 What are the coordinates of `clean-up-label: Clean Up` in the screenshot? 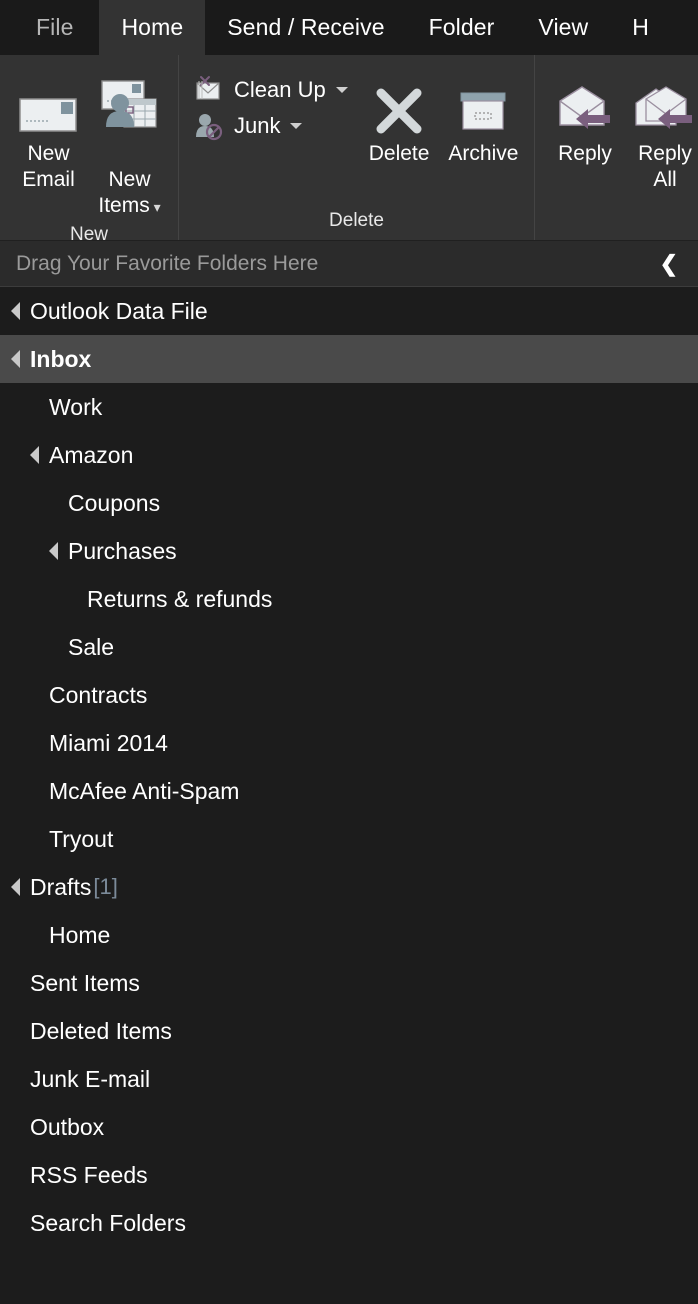 It's located at (280, 89).